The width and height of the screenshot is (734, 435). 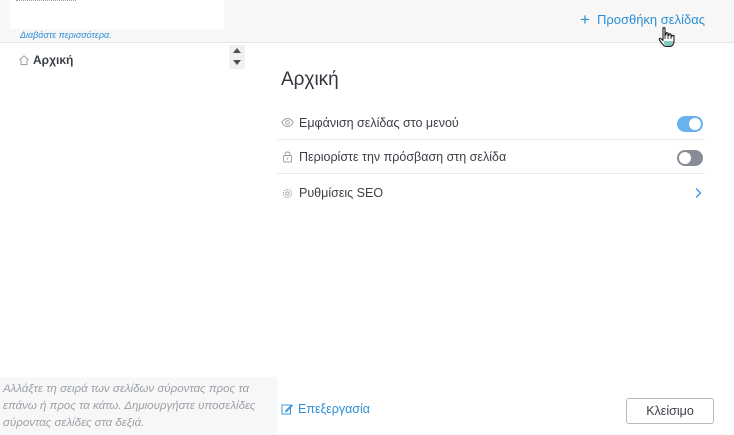 I want to click on page-item-home: Αρχική, so click(x=45, y=60).